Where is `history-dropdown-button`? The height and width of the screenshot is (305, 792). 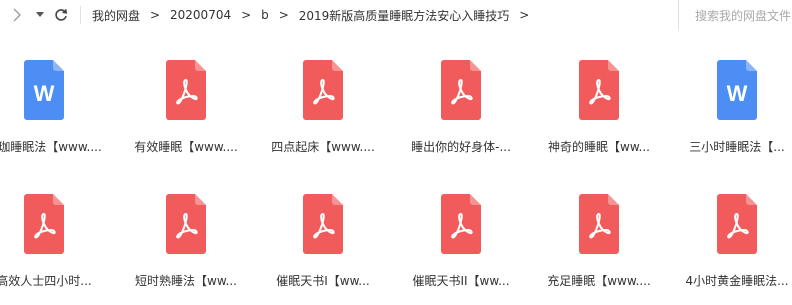 history-dropdown-button is located at coordinates (40, 15).